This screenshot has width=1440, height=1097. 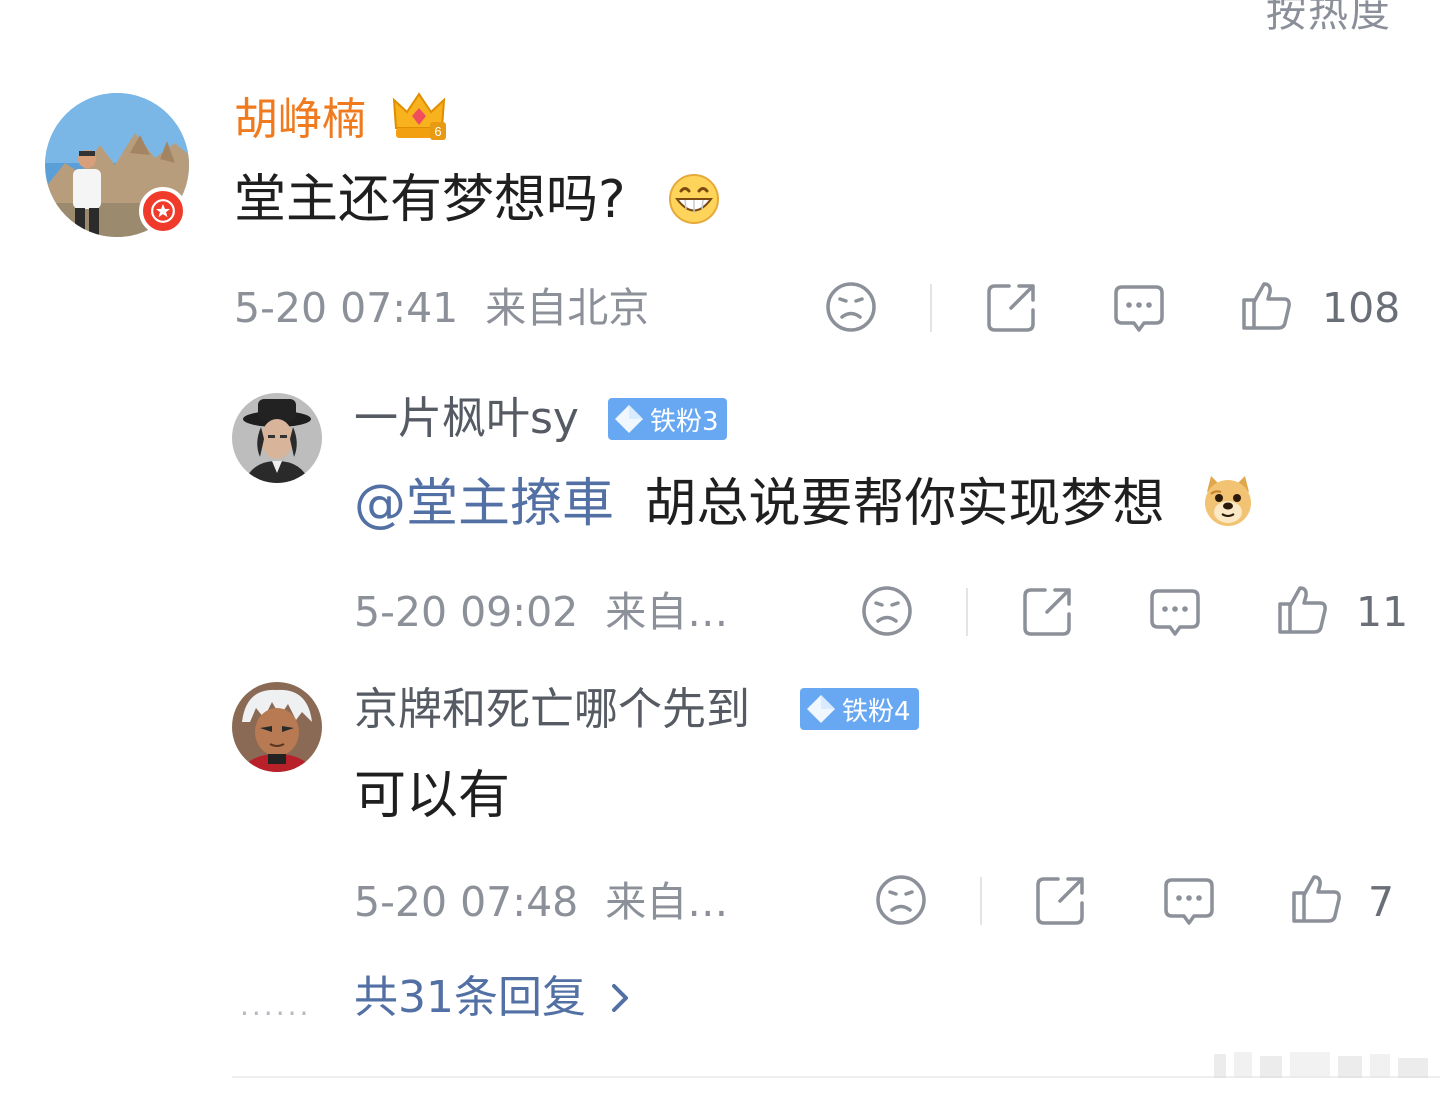 I want to click on comment-time: 5-20 09:02, so click(x=466, y=612).